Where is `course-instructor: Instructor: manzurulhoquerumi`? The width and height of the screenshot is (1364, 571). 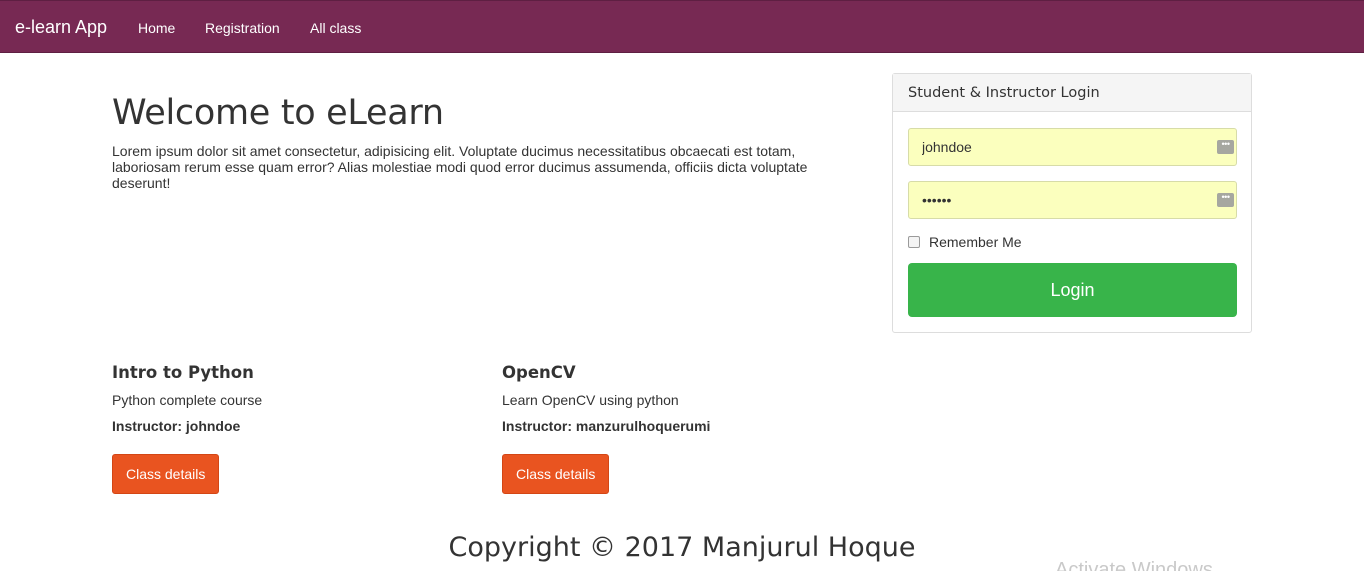
course-instructor: Instructor: manzurulhoquerumi is located at coordinates (606, 426).